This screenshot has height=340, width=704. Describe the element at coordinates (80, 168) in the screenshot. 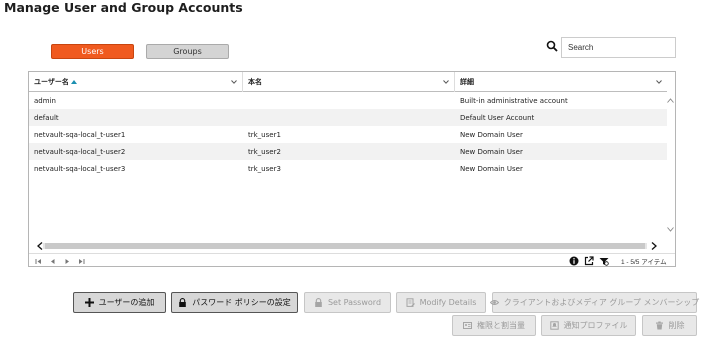

I see `cell-username: netvault-sqa-local_t-user3` at that location.